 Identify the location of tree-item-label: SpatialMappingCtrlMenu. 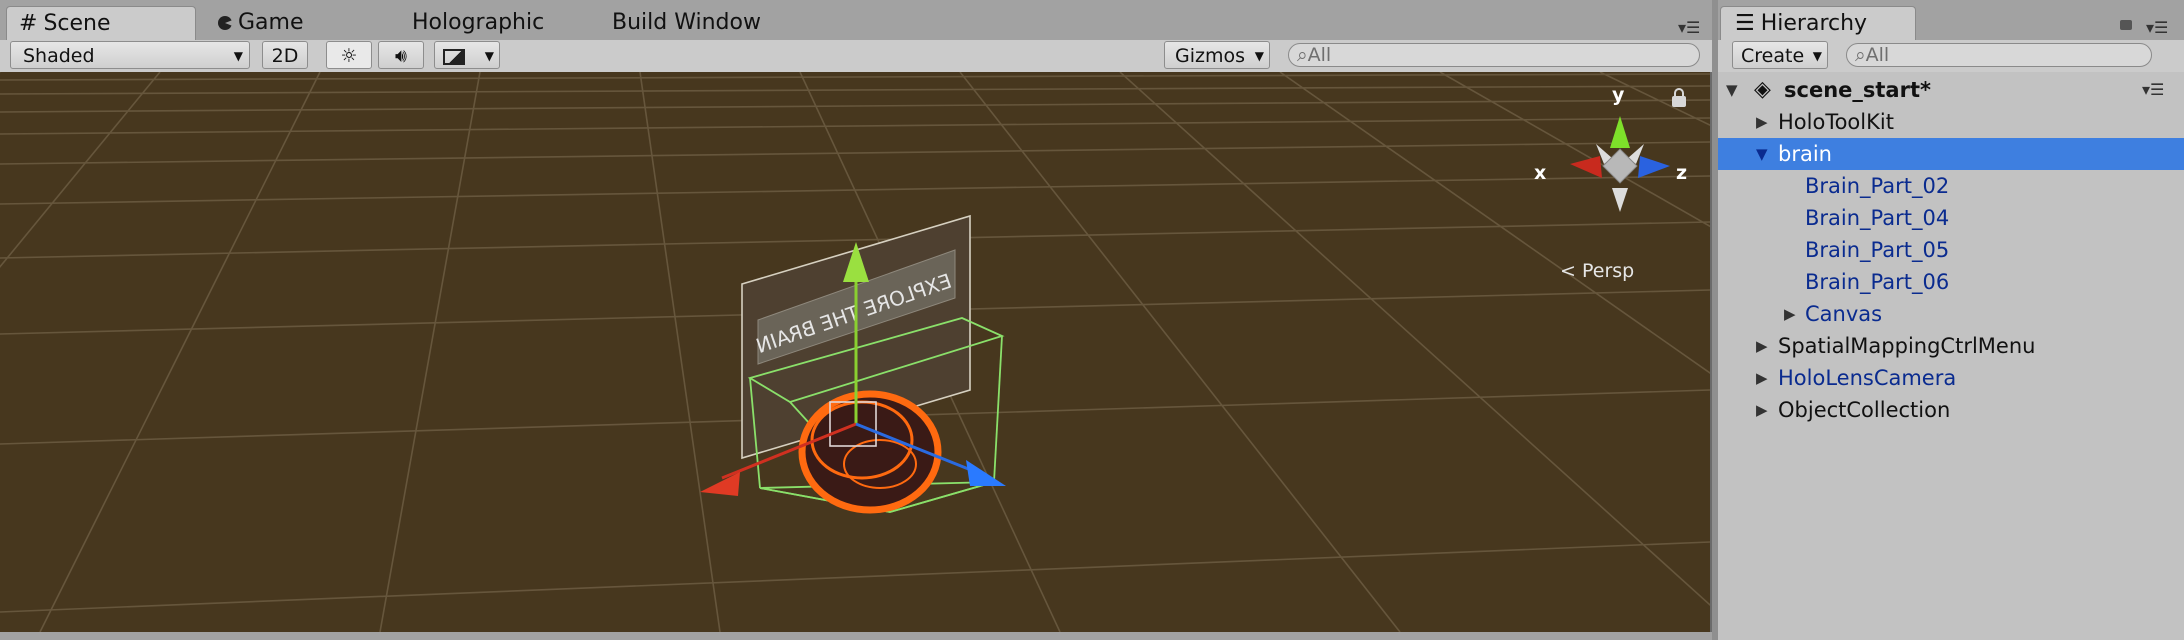
(1907, 346).